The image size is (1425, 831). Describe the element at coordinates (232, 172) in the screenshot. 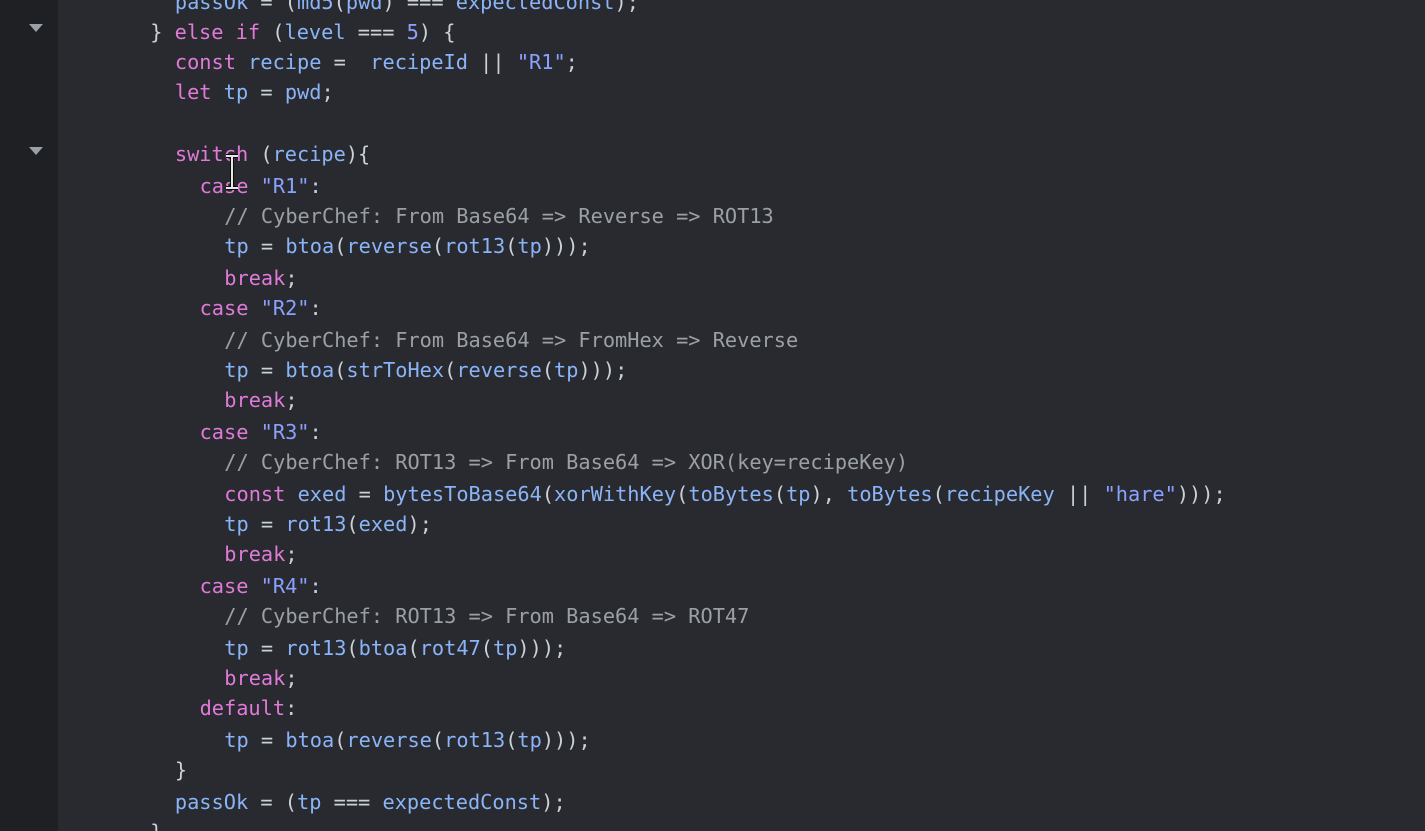

I see `text-cursor-icon` at that location.